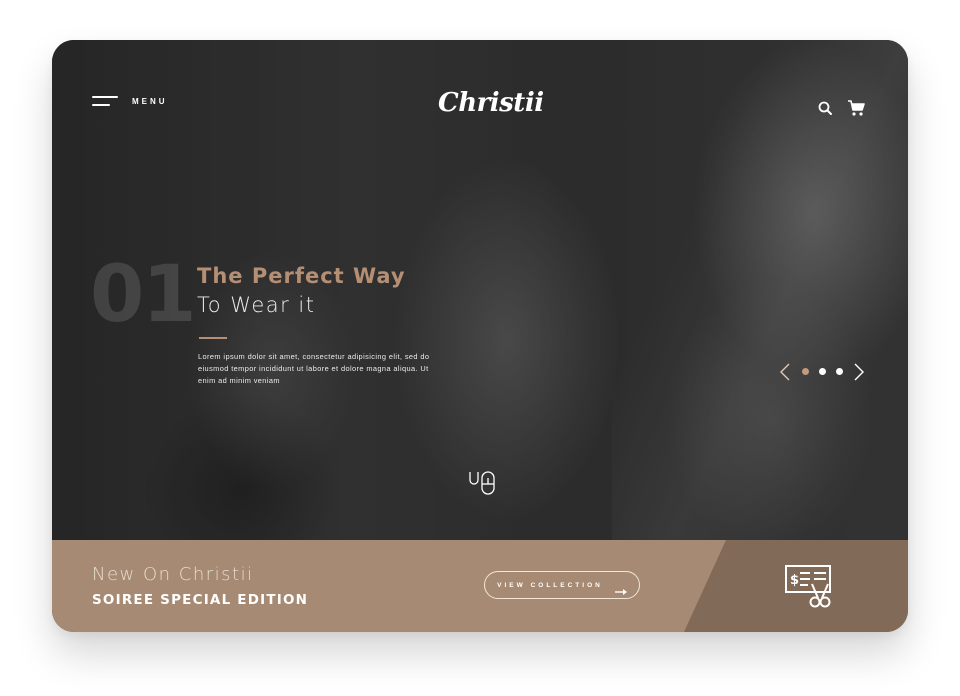  Describe the element at coordinates (859, 372) in the screenshot. I see `chevron-right-icon` at that location.